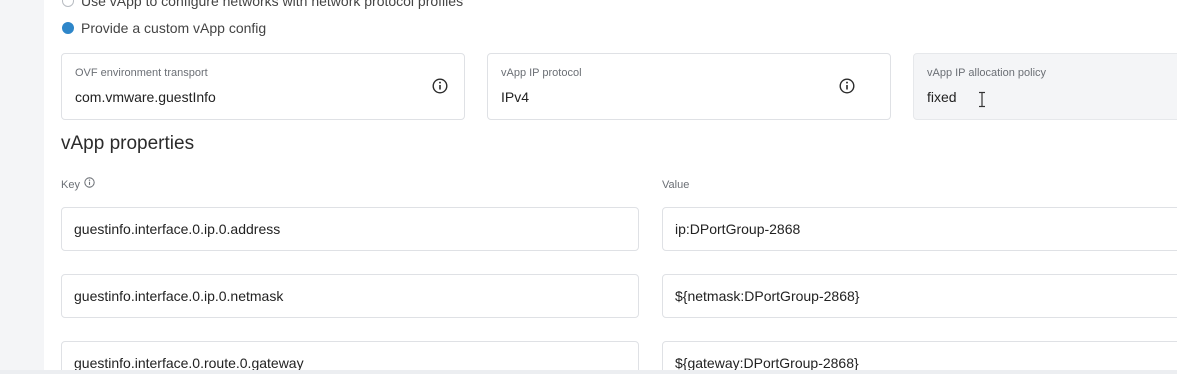 Image resolution: width=1177 pixels, height=374 pixels. Describe the element at coordinates (515, 97) in the screenshot. I see `field-value: IPv4` at that location.